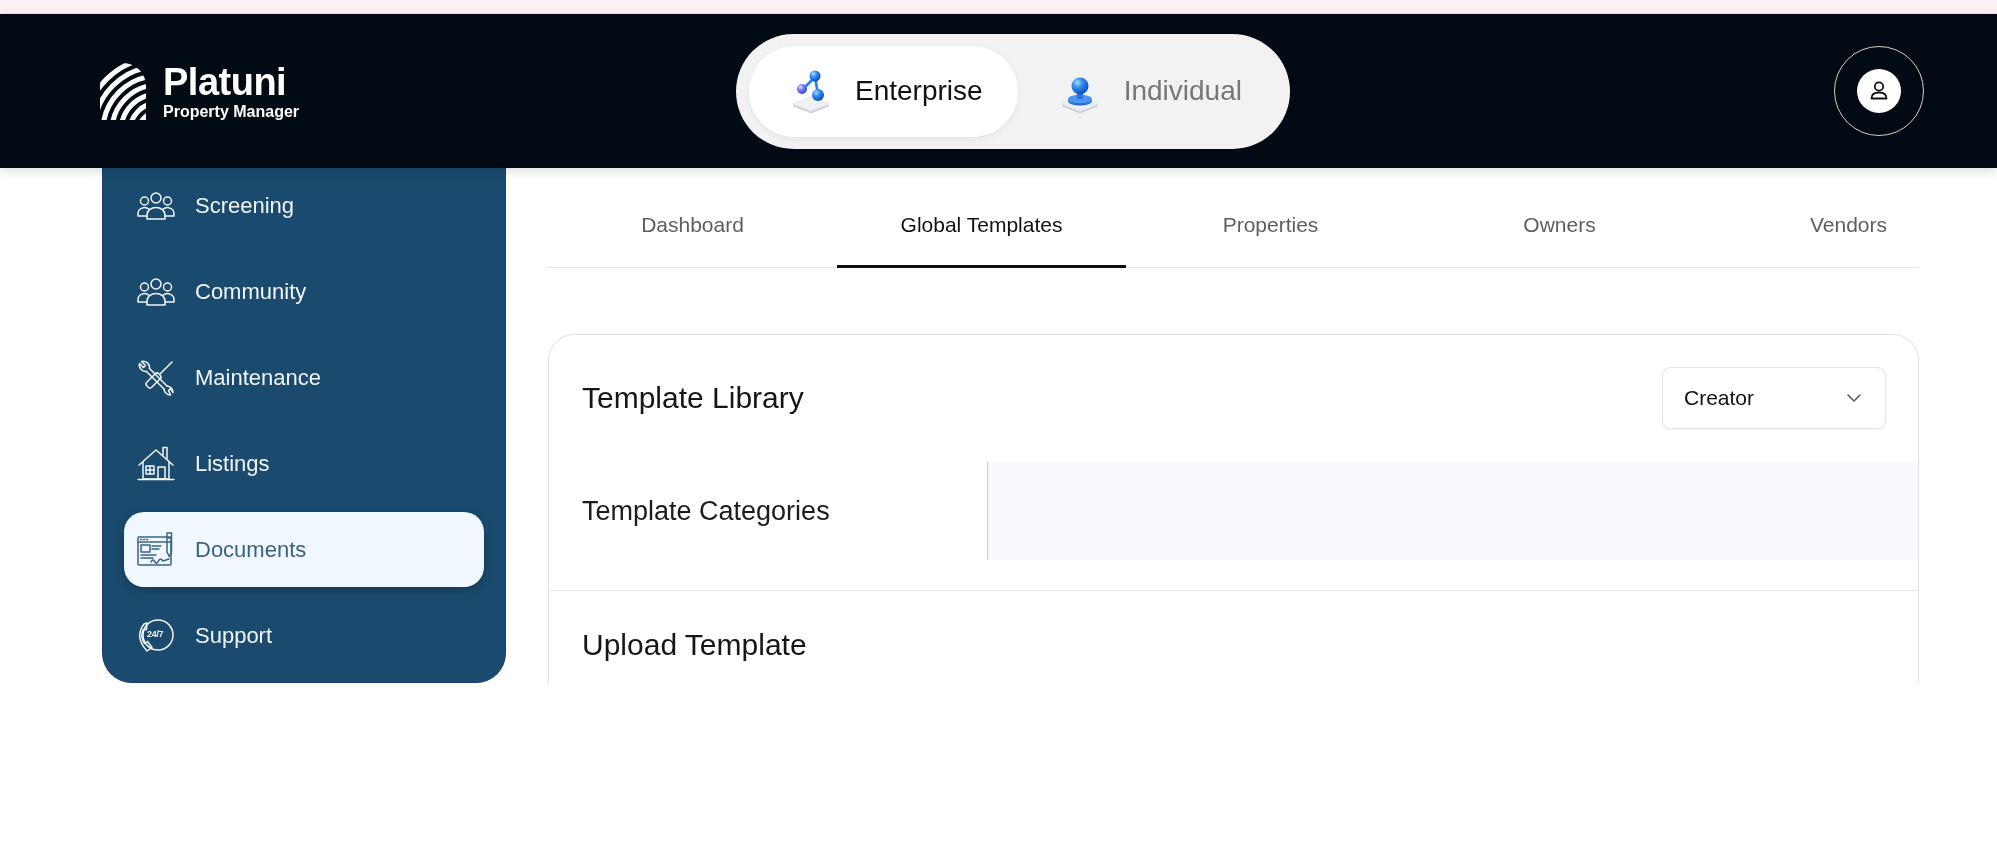  Describe the element at coordinates (695, 645) in the screenshot. I see `section-title: Upload Template` at that location.